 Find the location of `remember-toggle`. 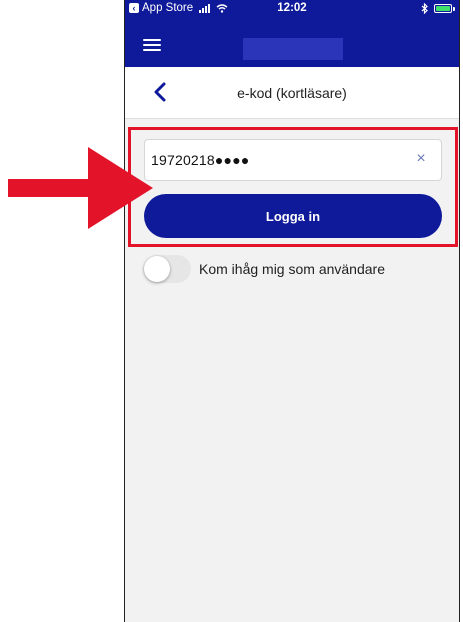

remember-toggle is located at coordinates (167, 269).